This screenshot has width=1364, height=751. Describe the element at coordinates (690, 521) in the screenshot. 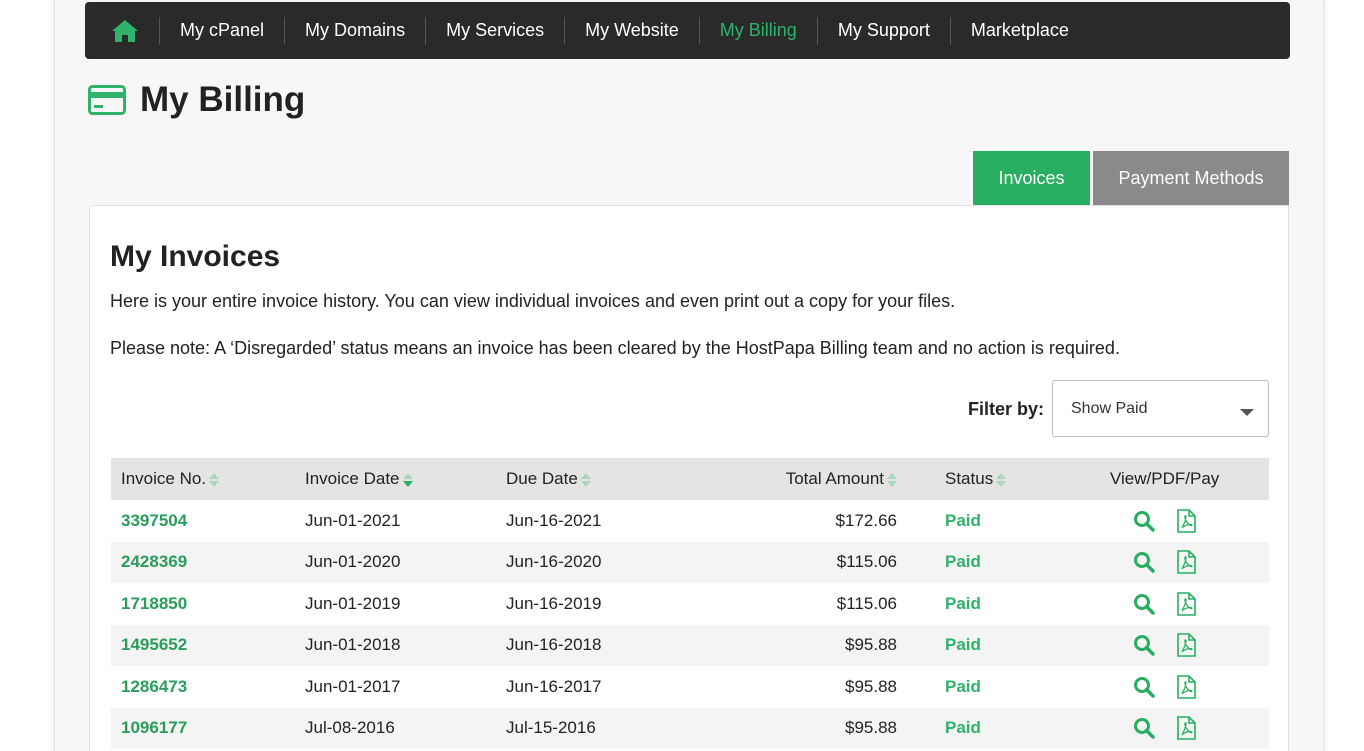

I see `table-row: 3397504 Jun-01-2021 Jun-16-2021 $172.66 Paid` at that location.